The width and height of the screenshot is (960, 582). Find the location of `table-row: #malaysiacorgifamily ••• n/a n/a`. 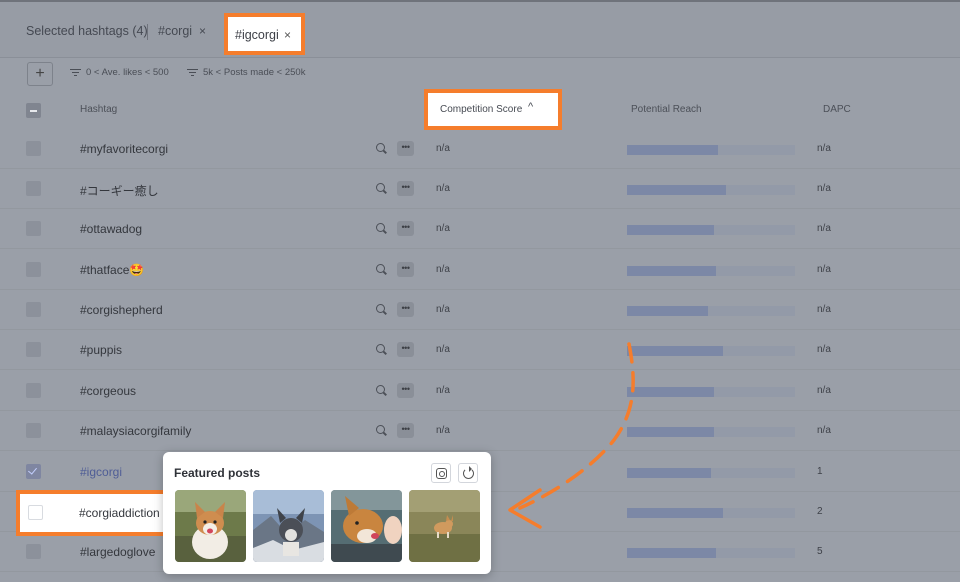

table-row: #malaysiacorgifamily ••• n/a n/a is located at coordinates (480, 431).